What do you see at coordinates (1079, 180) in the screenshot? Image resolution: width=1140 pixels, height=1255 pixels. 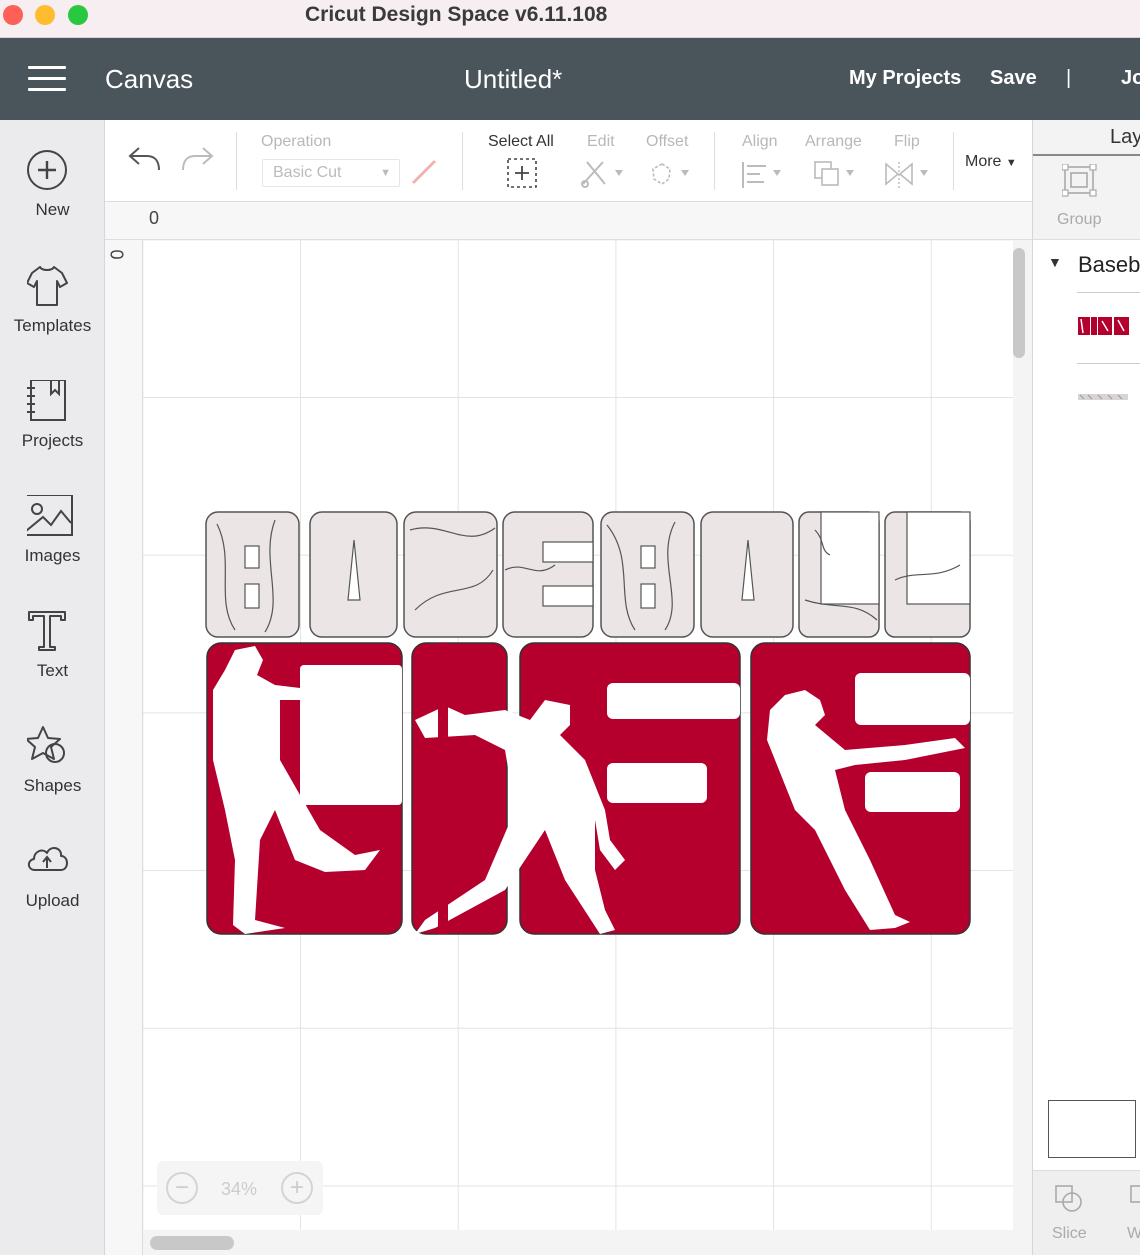 I see `group-icon` at bounding box center [1079, 180].